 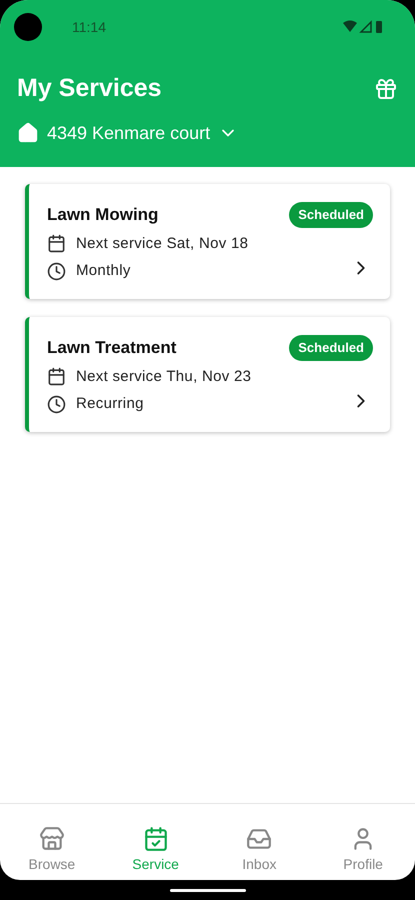 What do you see at coordinates (89, 27) in the screenshot?
I see `status-time: 11:14` at bounding box center [89, 27].